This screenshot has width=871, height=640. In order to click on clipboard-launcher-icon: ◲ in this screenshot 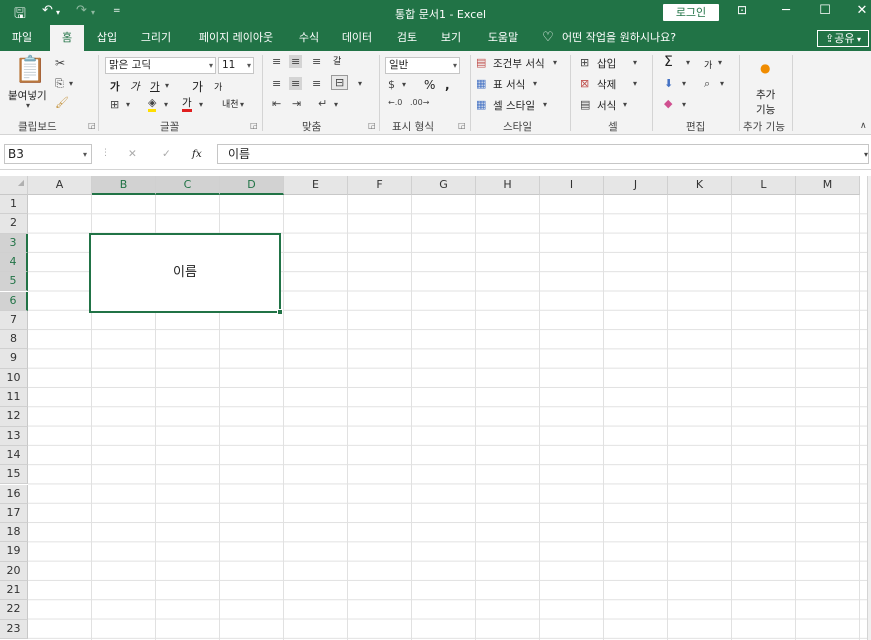, I will do `click(92, 125)`.